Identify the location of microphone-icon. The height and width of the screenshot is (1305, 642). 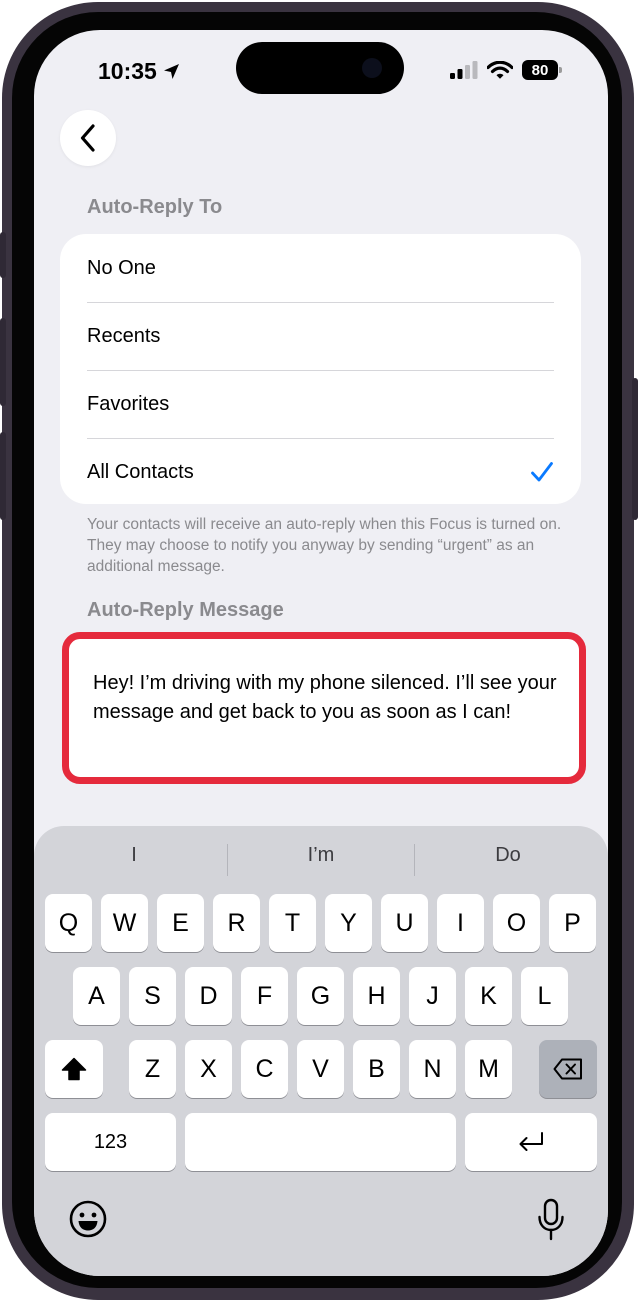
(551, 1220).